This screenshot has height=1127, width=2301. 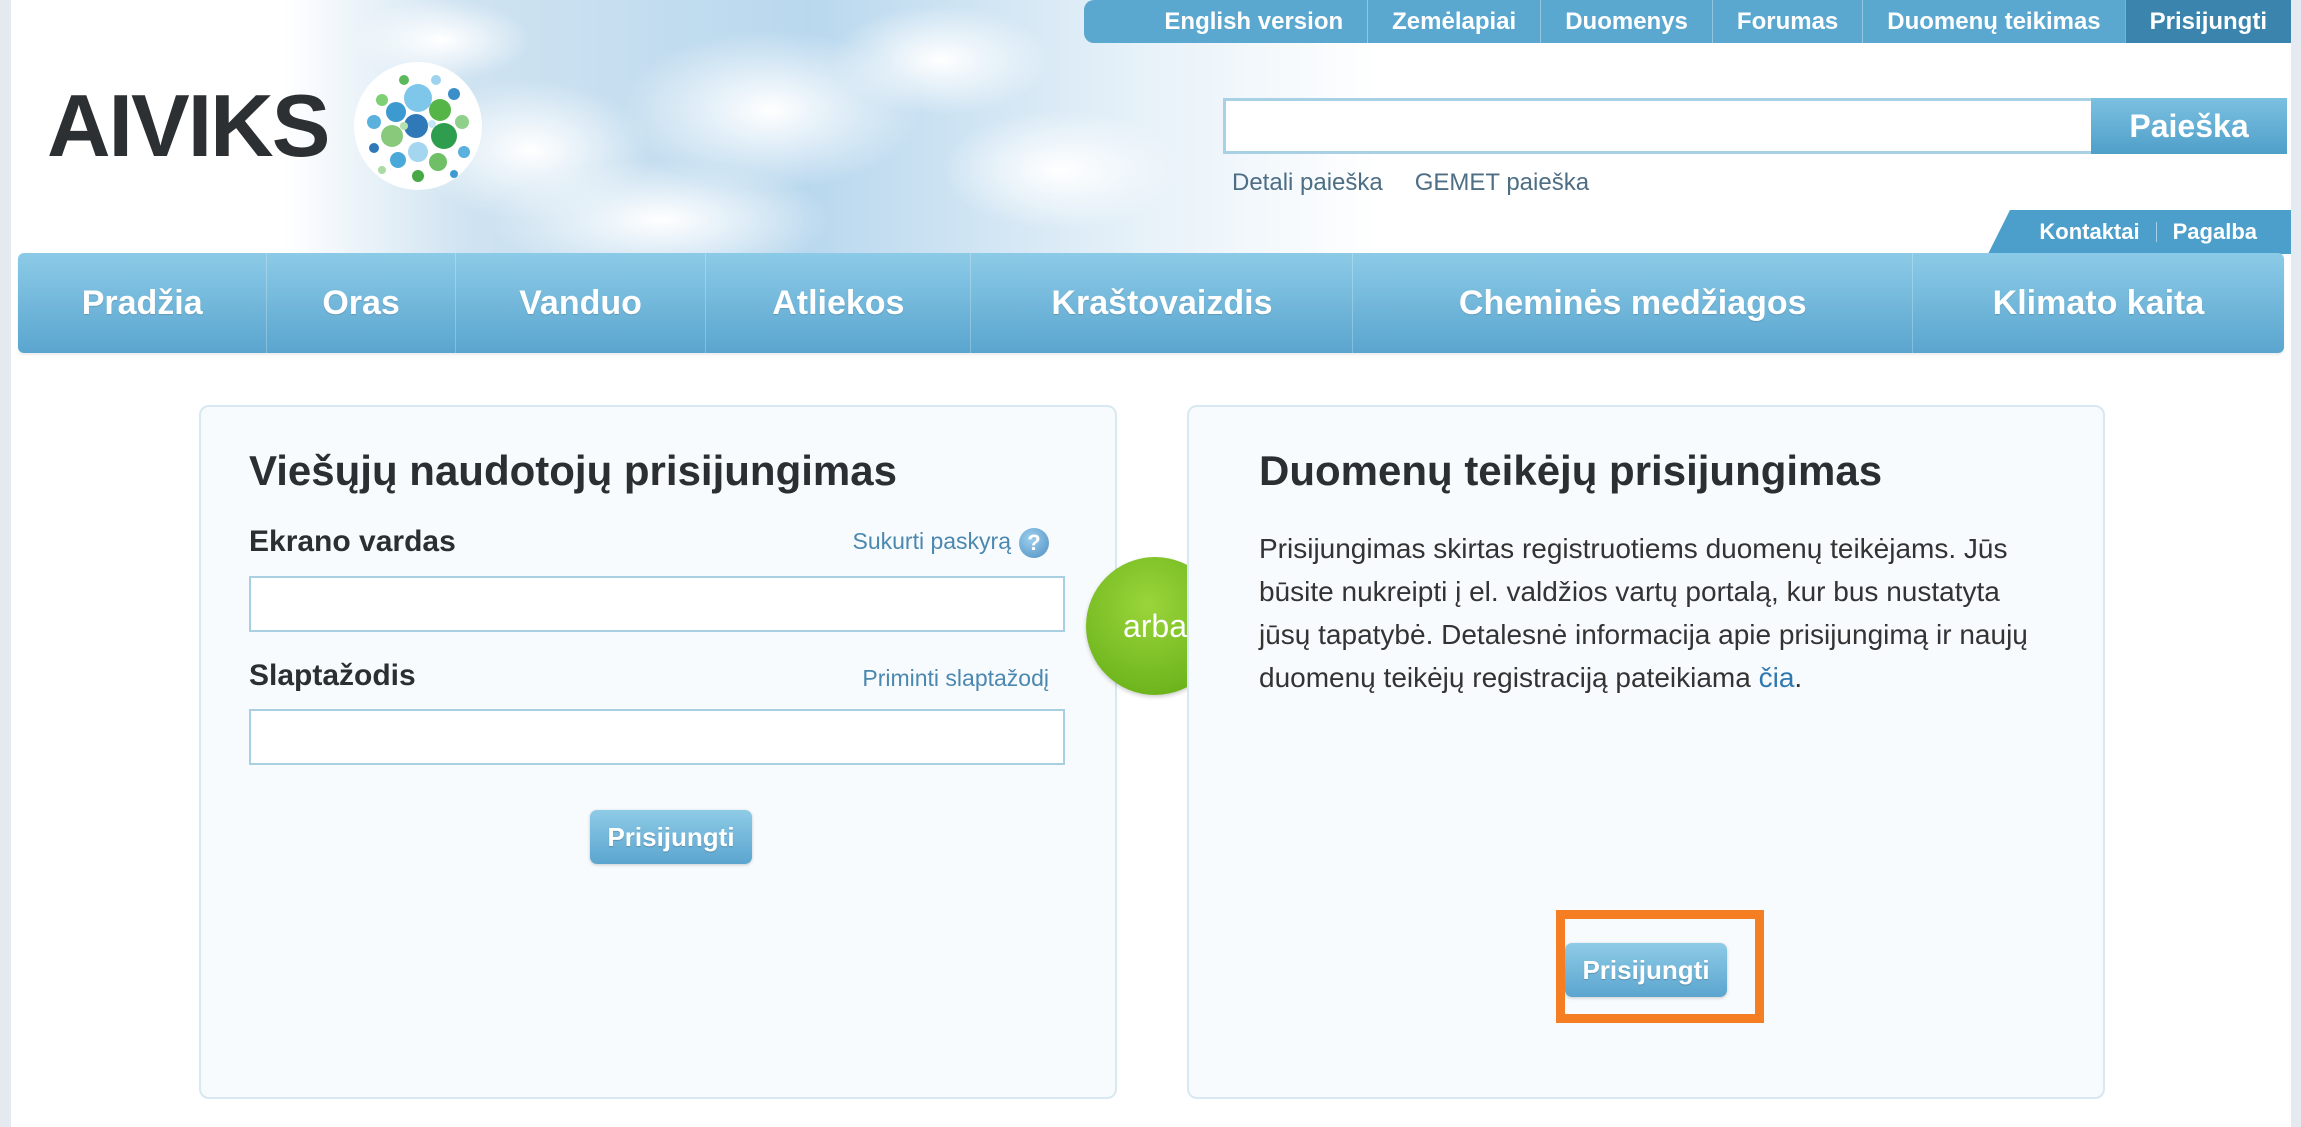 I want to click on nav-item-waste: Atliekos, so click(x=839, y=303).